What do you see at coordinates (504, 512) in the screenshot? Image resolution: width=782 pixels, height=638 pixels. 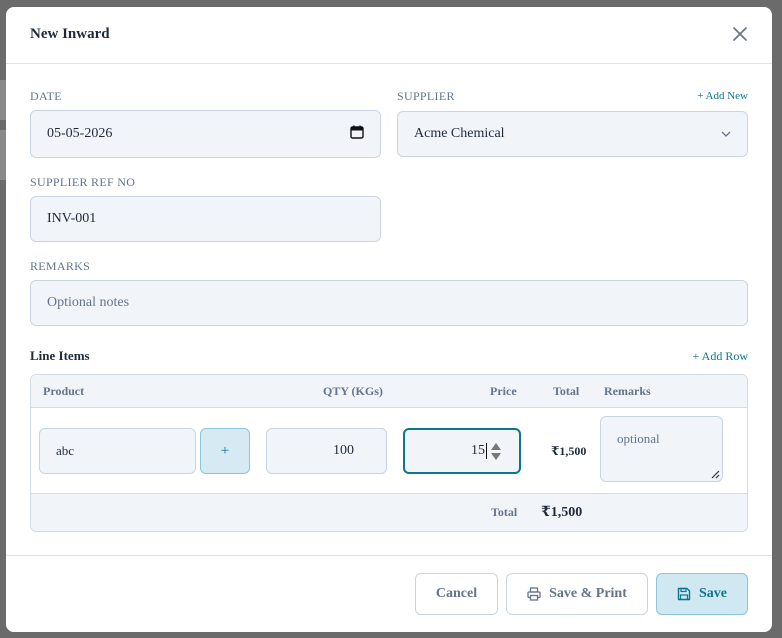 I see `footer-total-label: Total` at bounding box center [504, 512].